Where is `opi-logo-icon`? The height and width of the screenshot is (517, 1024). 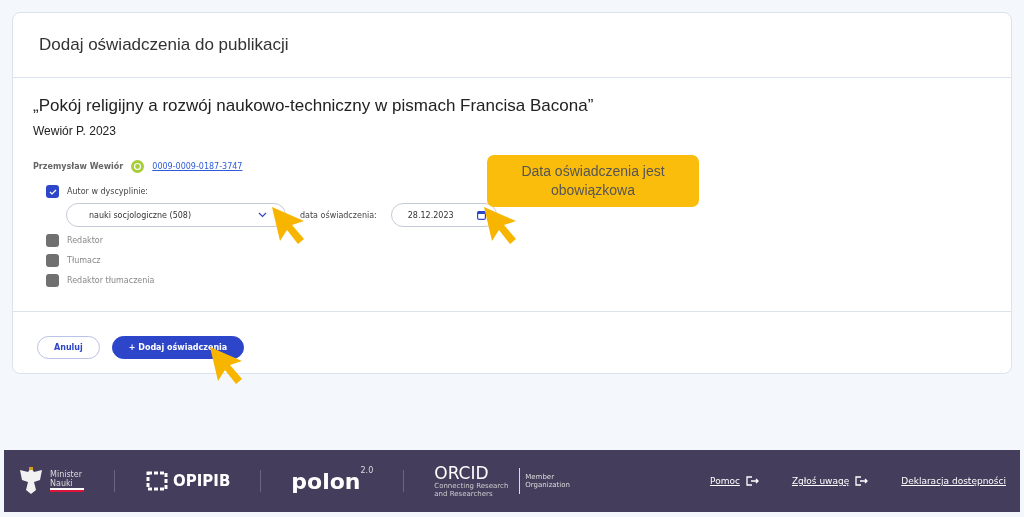
opi-logo-icon is located at coordinates (157, 481).